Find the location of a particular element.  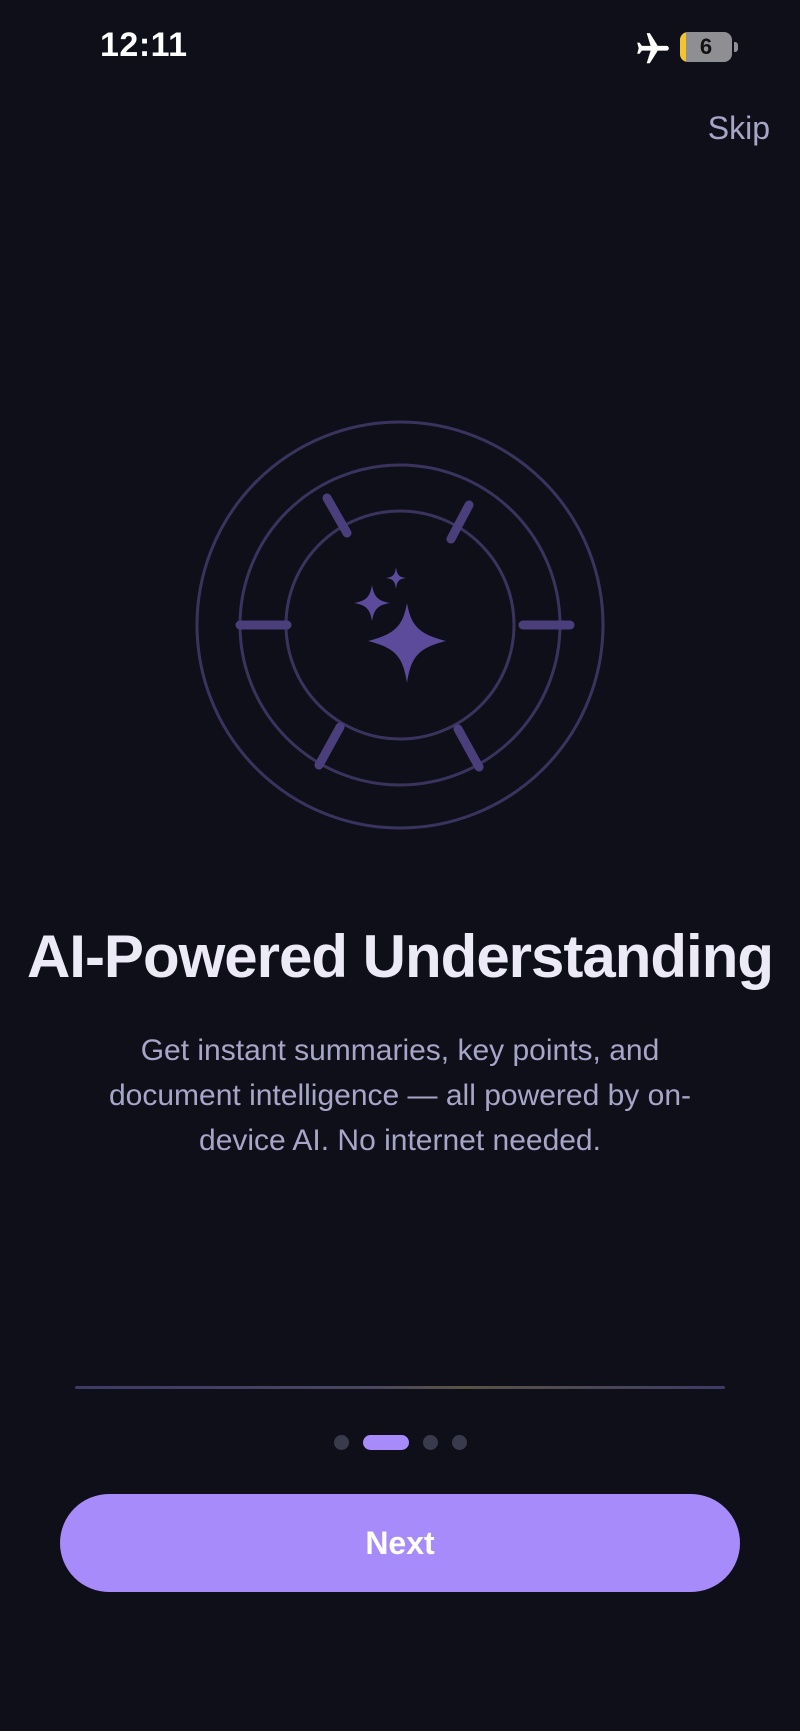

status-bar: 12:11 6 is located at coordinates (400, 48).